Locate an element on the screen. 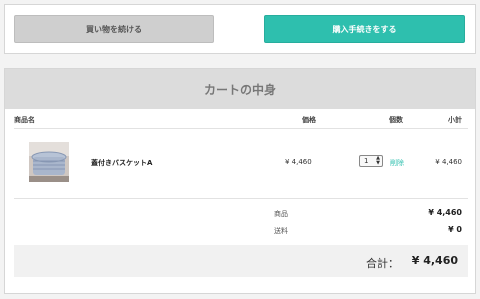 The image size is (480, 299). quantity-select: 1 ▲ ▼ is located at coordinates (371, 161).